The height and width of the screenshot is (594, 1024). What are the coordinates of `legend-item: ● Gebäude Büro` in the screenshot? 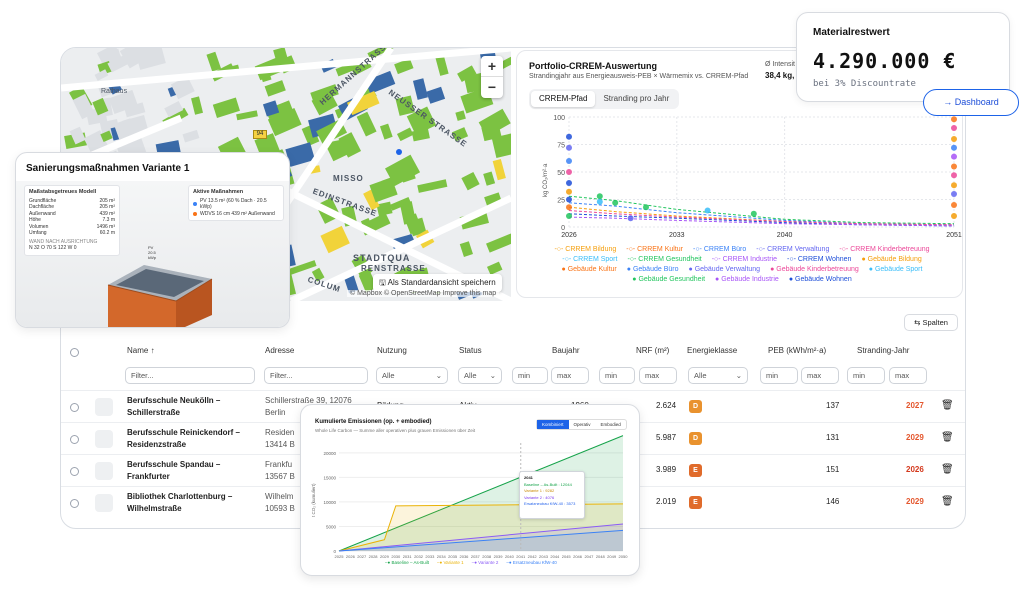 It's located at (653, 270).